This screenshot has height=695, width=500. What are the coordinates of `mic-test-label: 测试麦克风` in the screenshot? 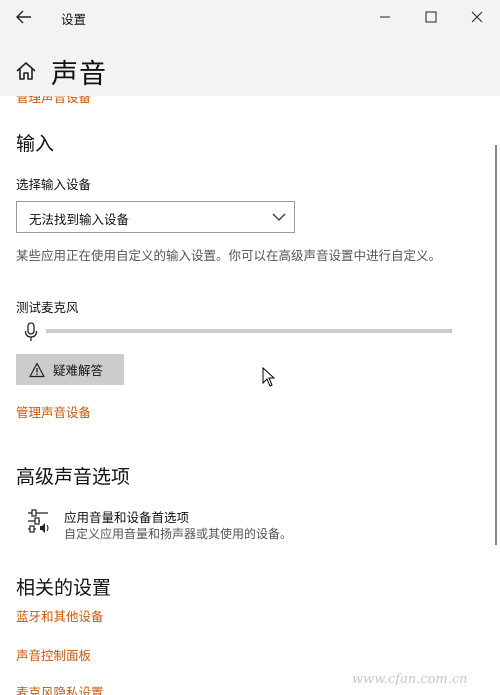 It's located at (47, 307).